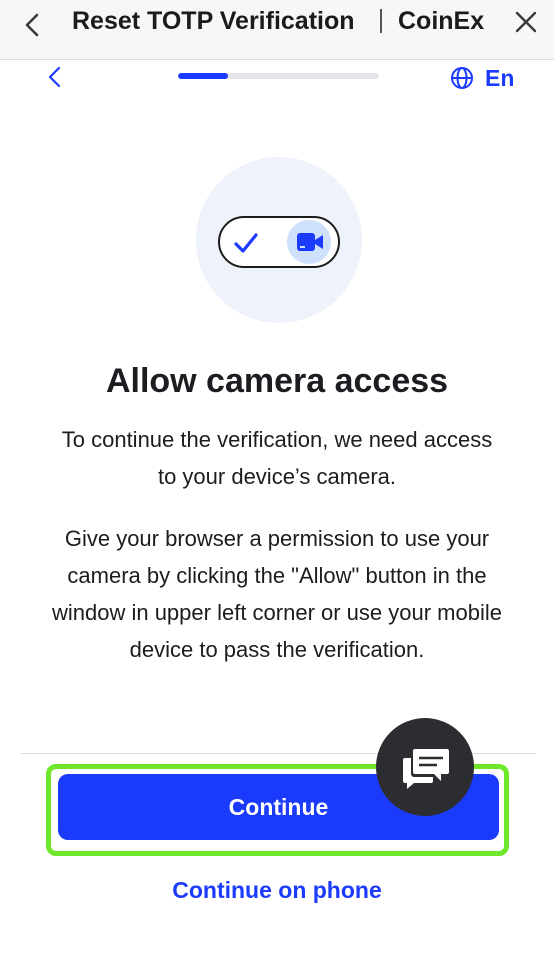 The height and width of the screenshot is (960, 554). Describe the element at coordinates (381, 21) in the screenshot. I see `title-separator` at that location.